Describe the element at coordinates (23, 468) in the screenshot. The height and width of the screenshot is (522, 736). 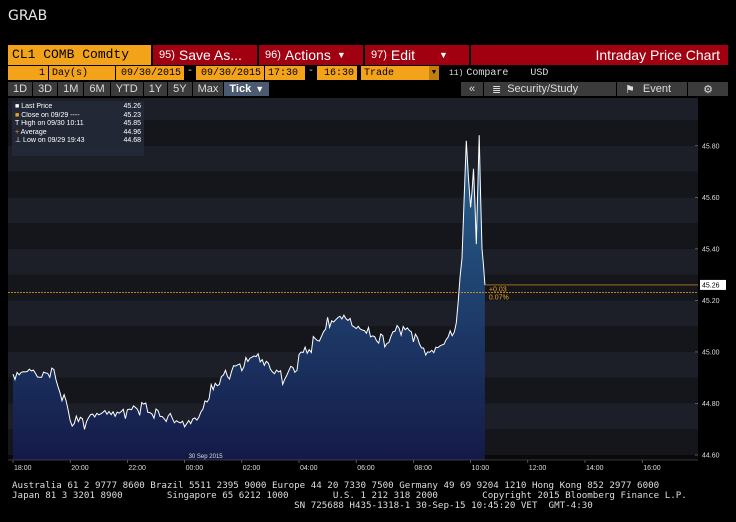
I see `x-tick-label: 18:00` at that location.